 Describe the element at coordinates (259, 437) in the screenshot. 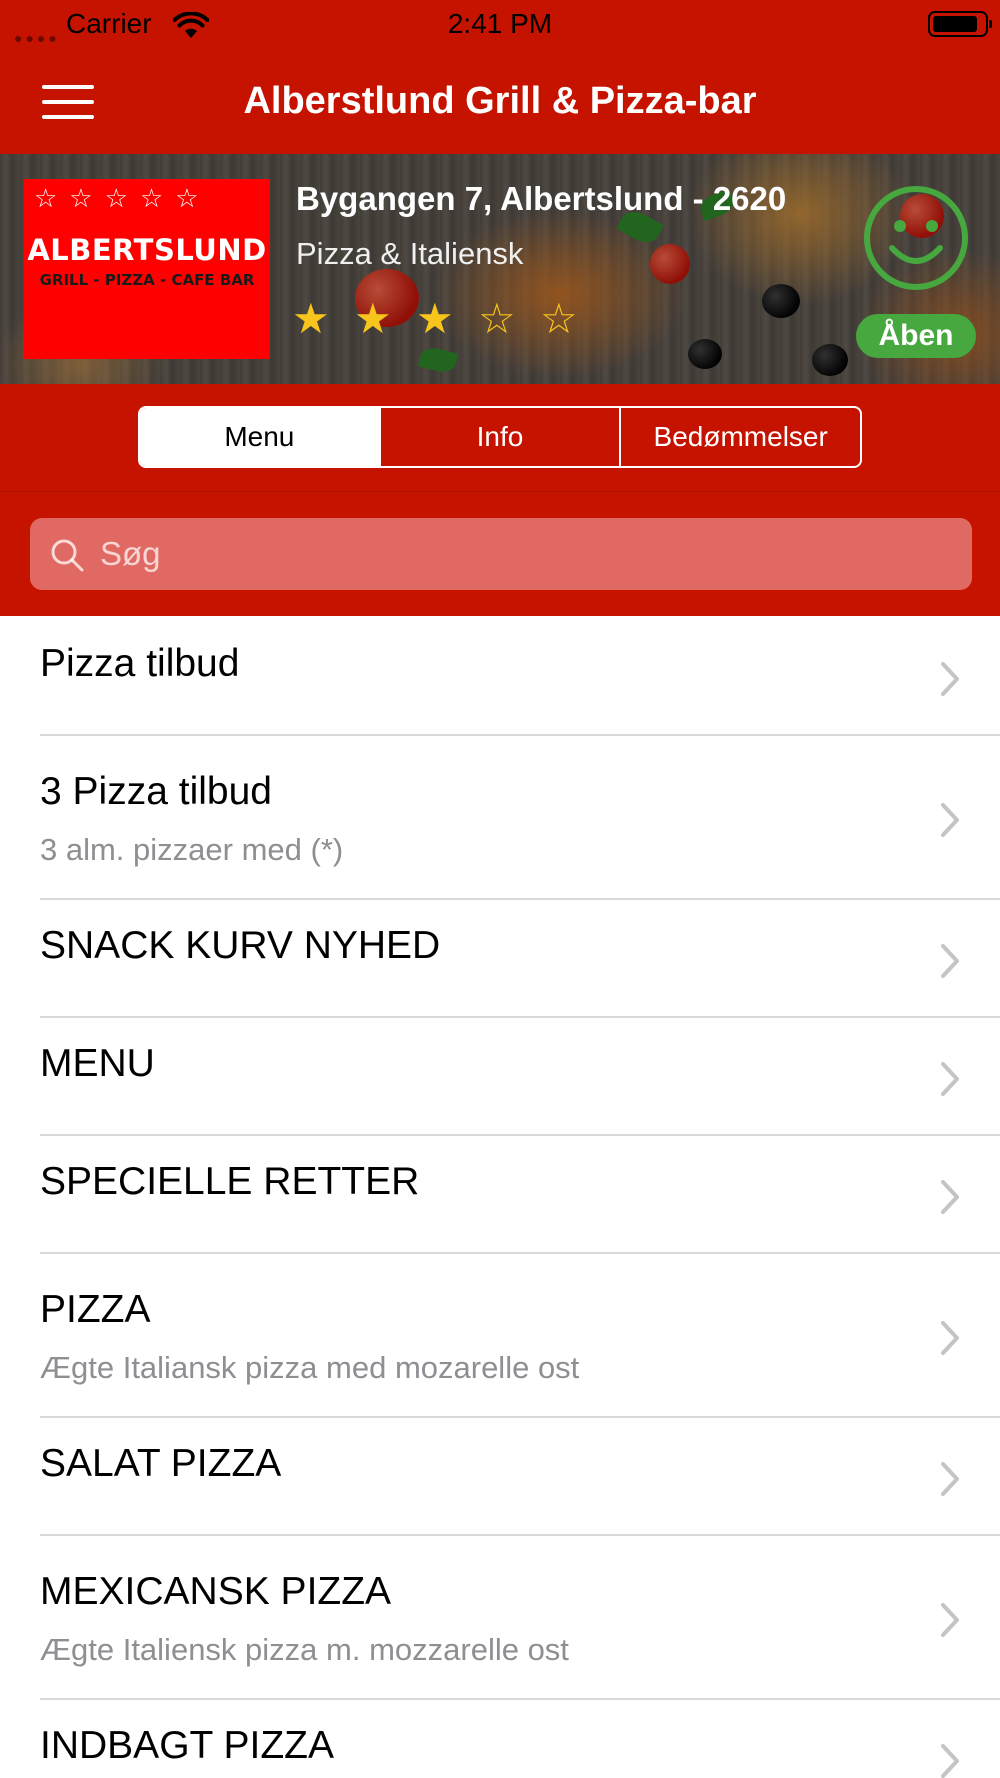

I see `tab-menu: Menu` at that location.